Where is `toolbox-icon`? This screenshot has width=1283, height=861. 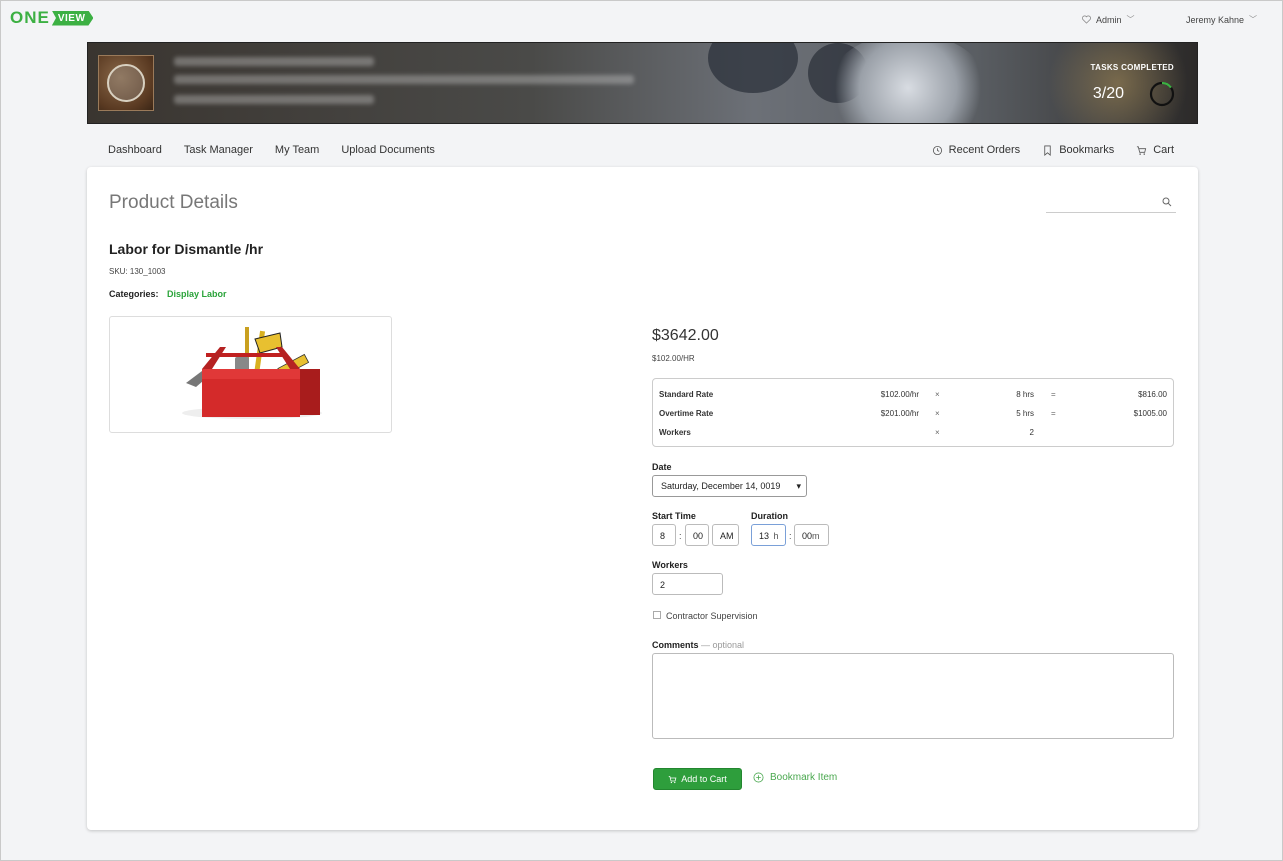 toolbox-icon is located at coordinates (252, 373).